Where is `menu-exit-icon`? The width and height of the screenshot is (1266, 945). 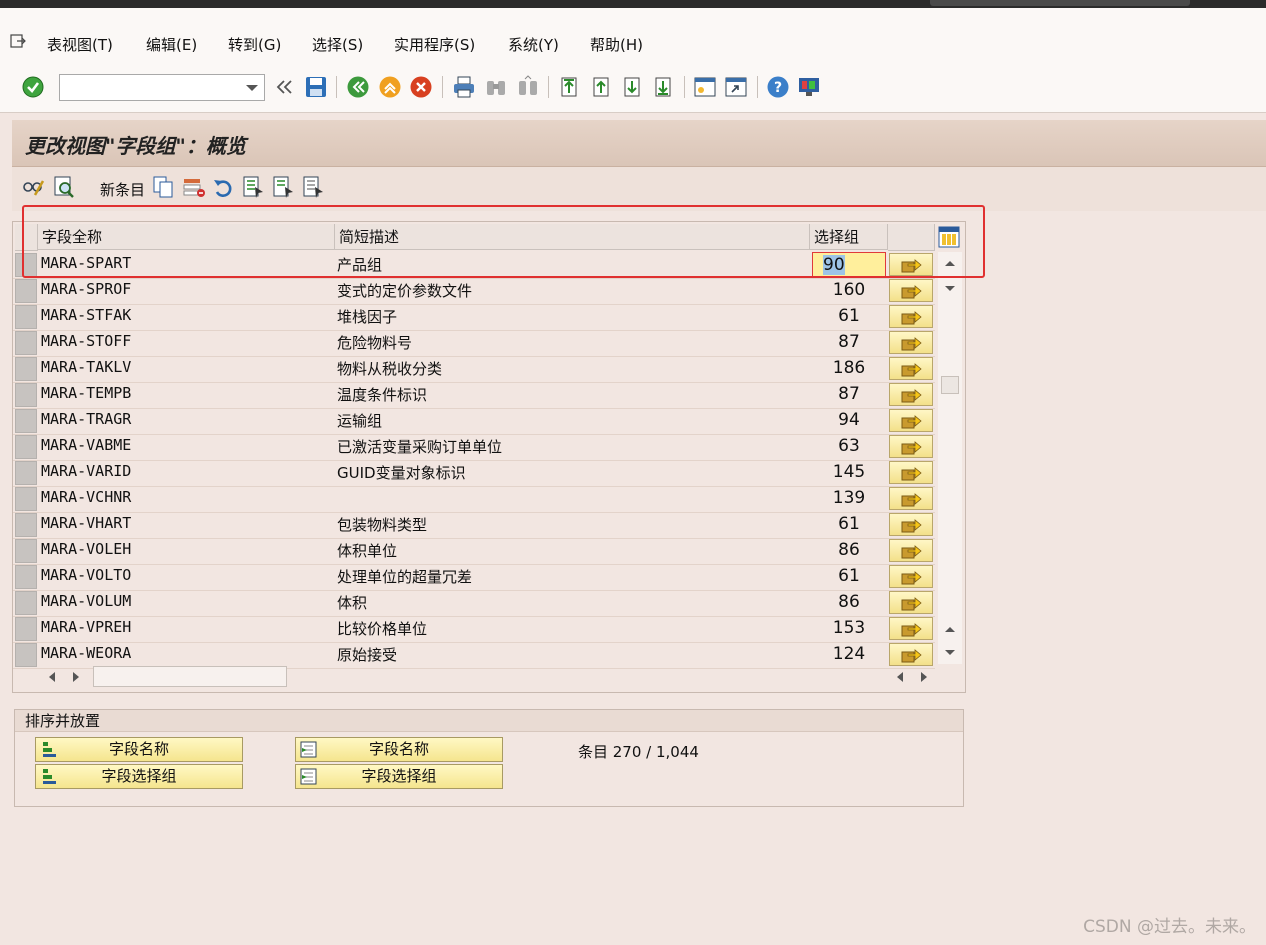
menu-exit-icon is located at coordinates (18, 41).